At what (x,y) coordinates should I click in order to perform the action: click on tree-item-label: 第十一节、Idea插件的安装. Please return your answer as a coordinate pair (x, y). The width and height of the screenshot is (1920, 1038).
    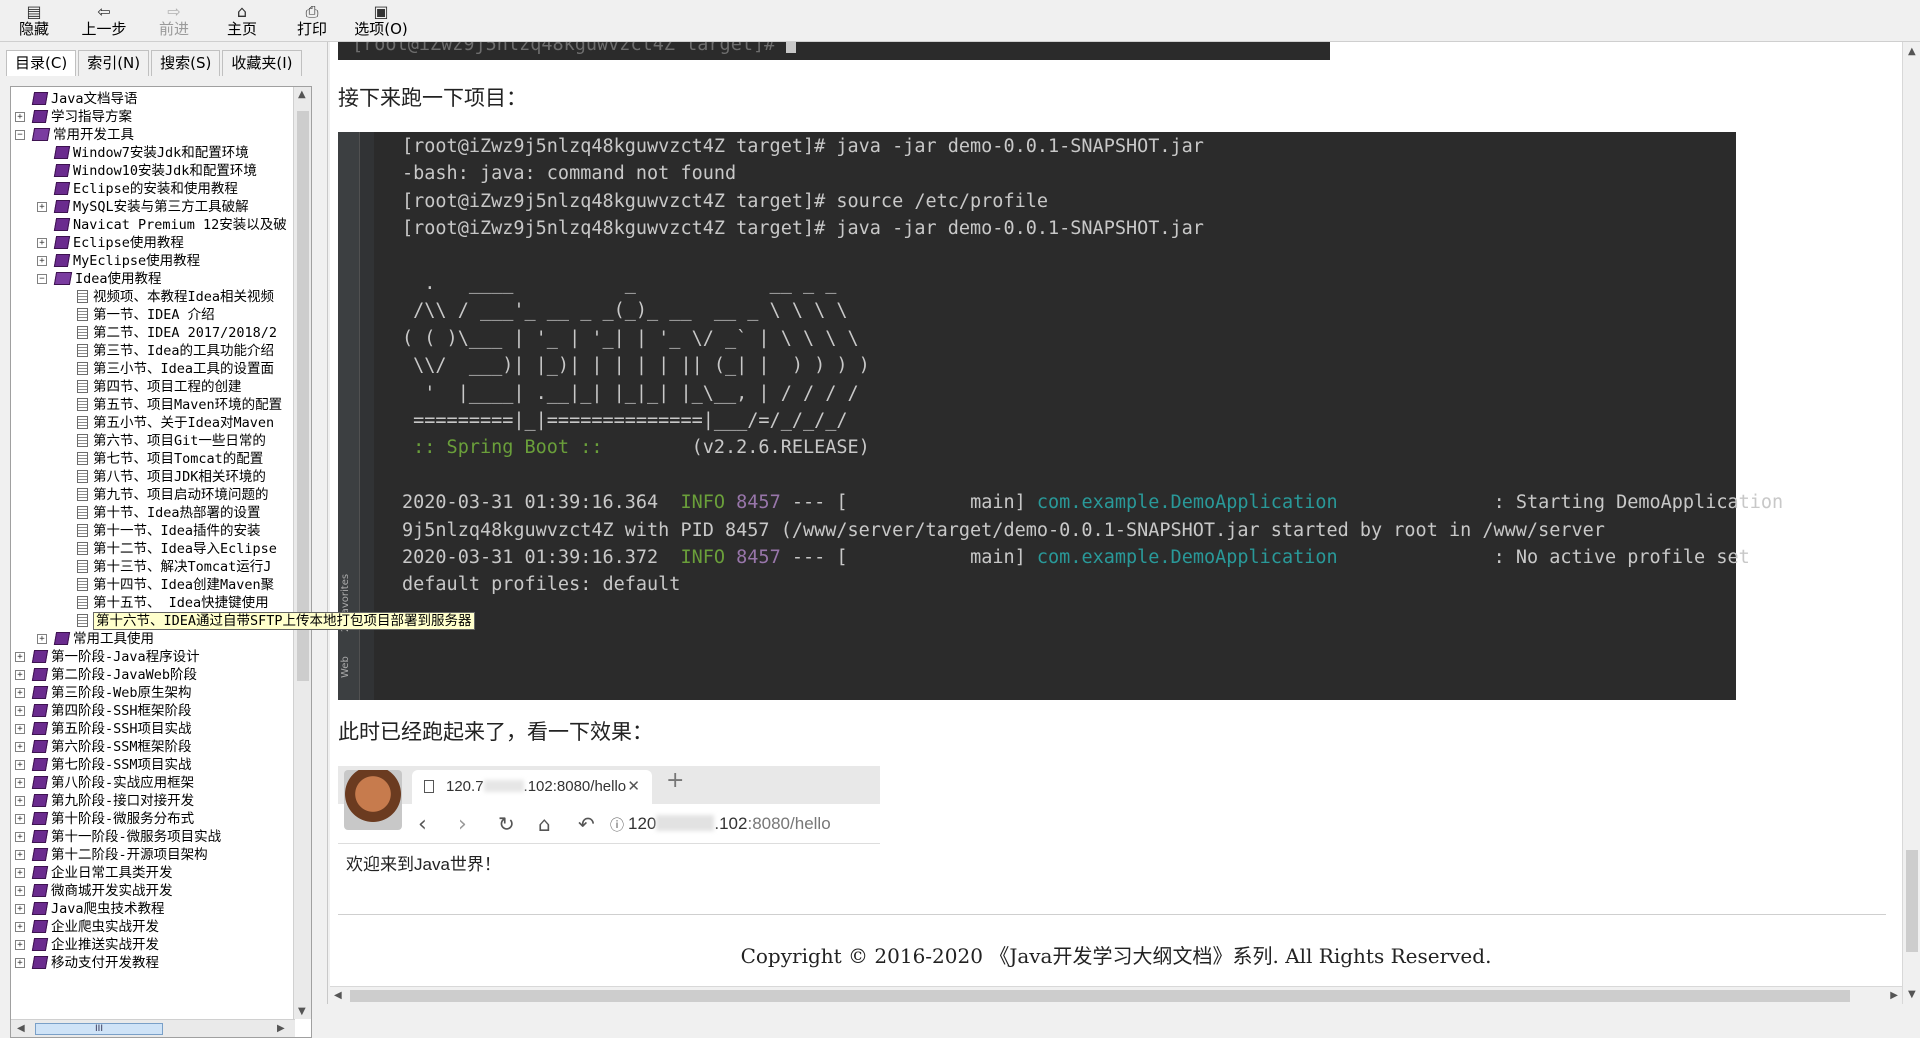
    Looking at the image, I should click on (177, 531).